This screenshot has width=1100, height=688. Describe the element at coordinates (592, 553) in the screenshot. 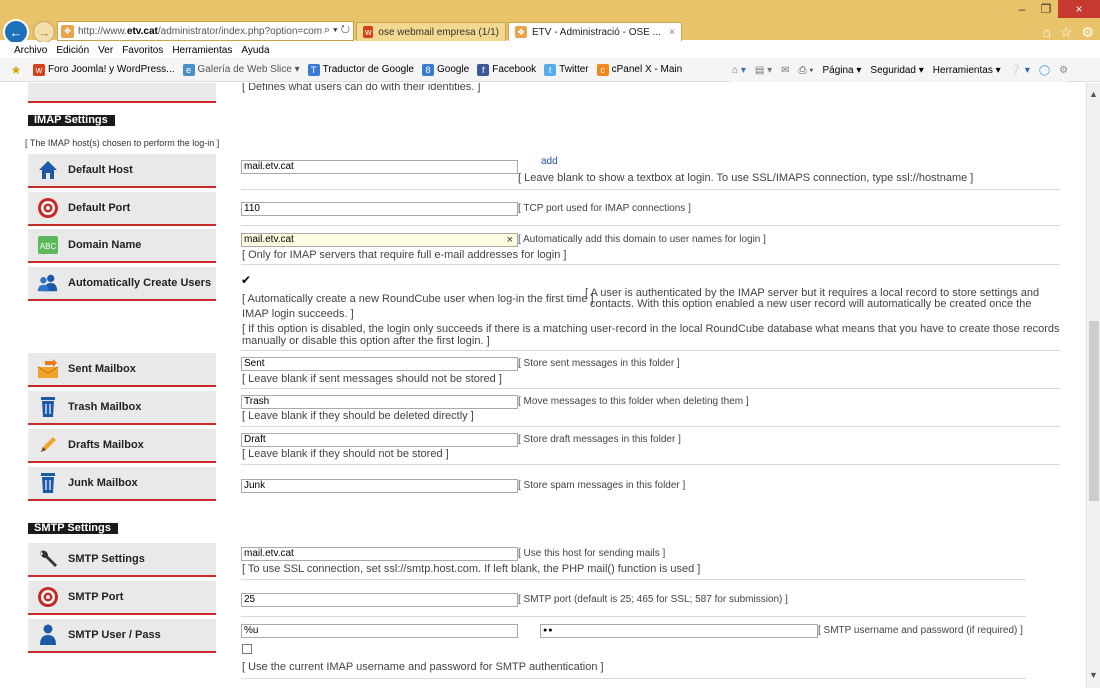

I see `smtp-host-desc: [ Use this host for sending mails ]` at that location.